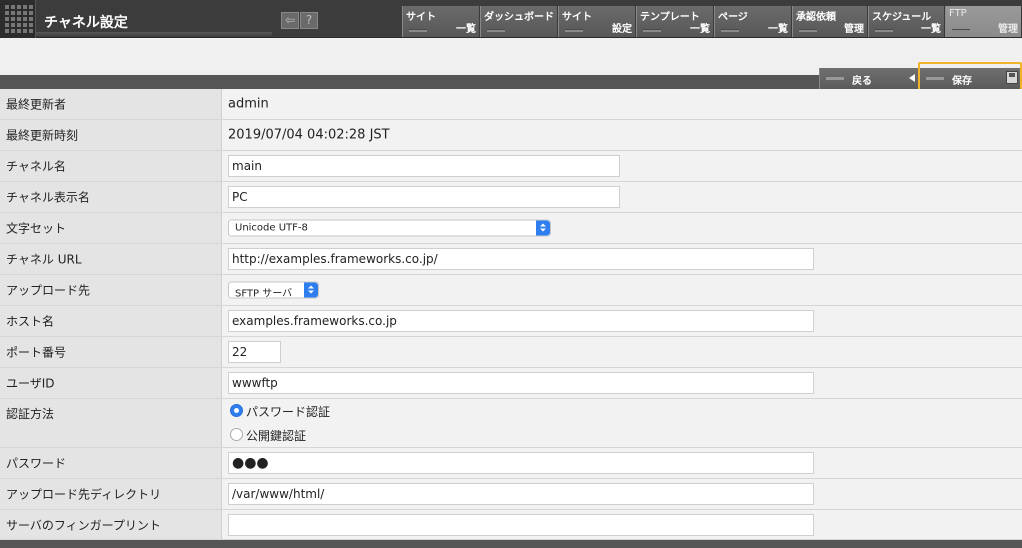 The image size is (1022, 548). I want to click on row-port: ポート番号, so click(511, 352).